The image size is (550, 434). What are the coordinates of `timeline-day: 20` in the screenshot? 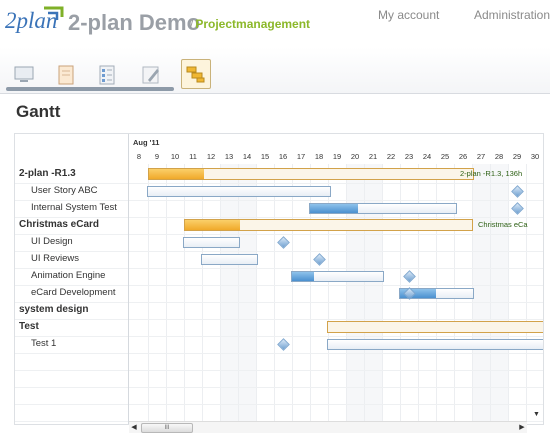 It's located at (355, 156).